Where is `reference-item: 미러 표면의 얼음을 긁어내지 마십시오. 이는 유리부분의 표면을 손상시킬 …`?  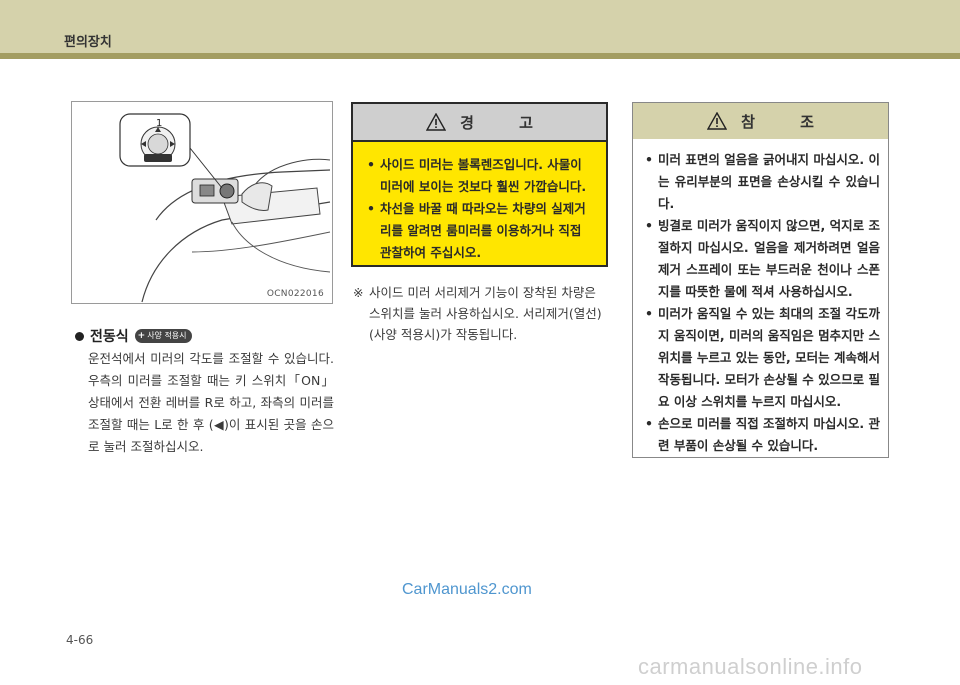 reference-item: 미러 표면의 얼음을 긁어내지 마십시오. 이는 유리부분의 표면을 손상시킬 … is located at coordinates (762, 182).